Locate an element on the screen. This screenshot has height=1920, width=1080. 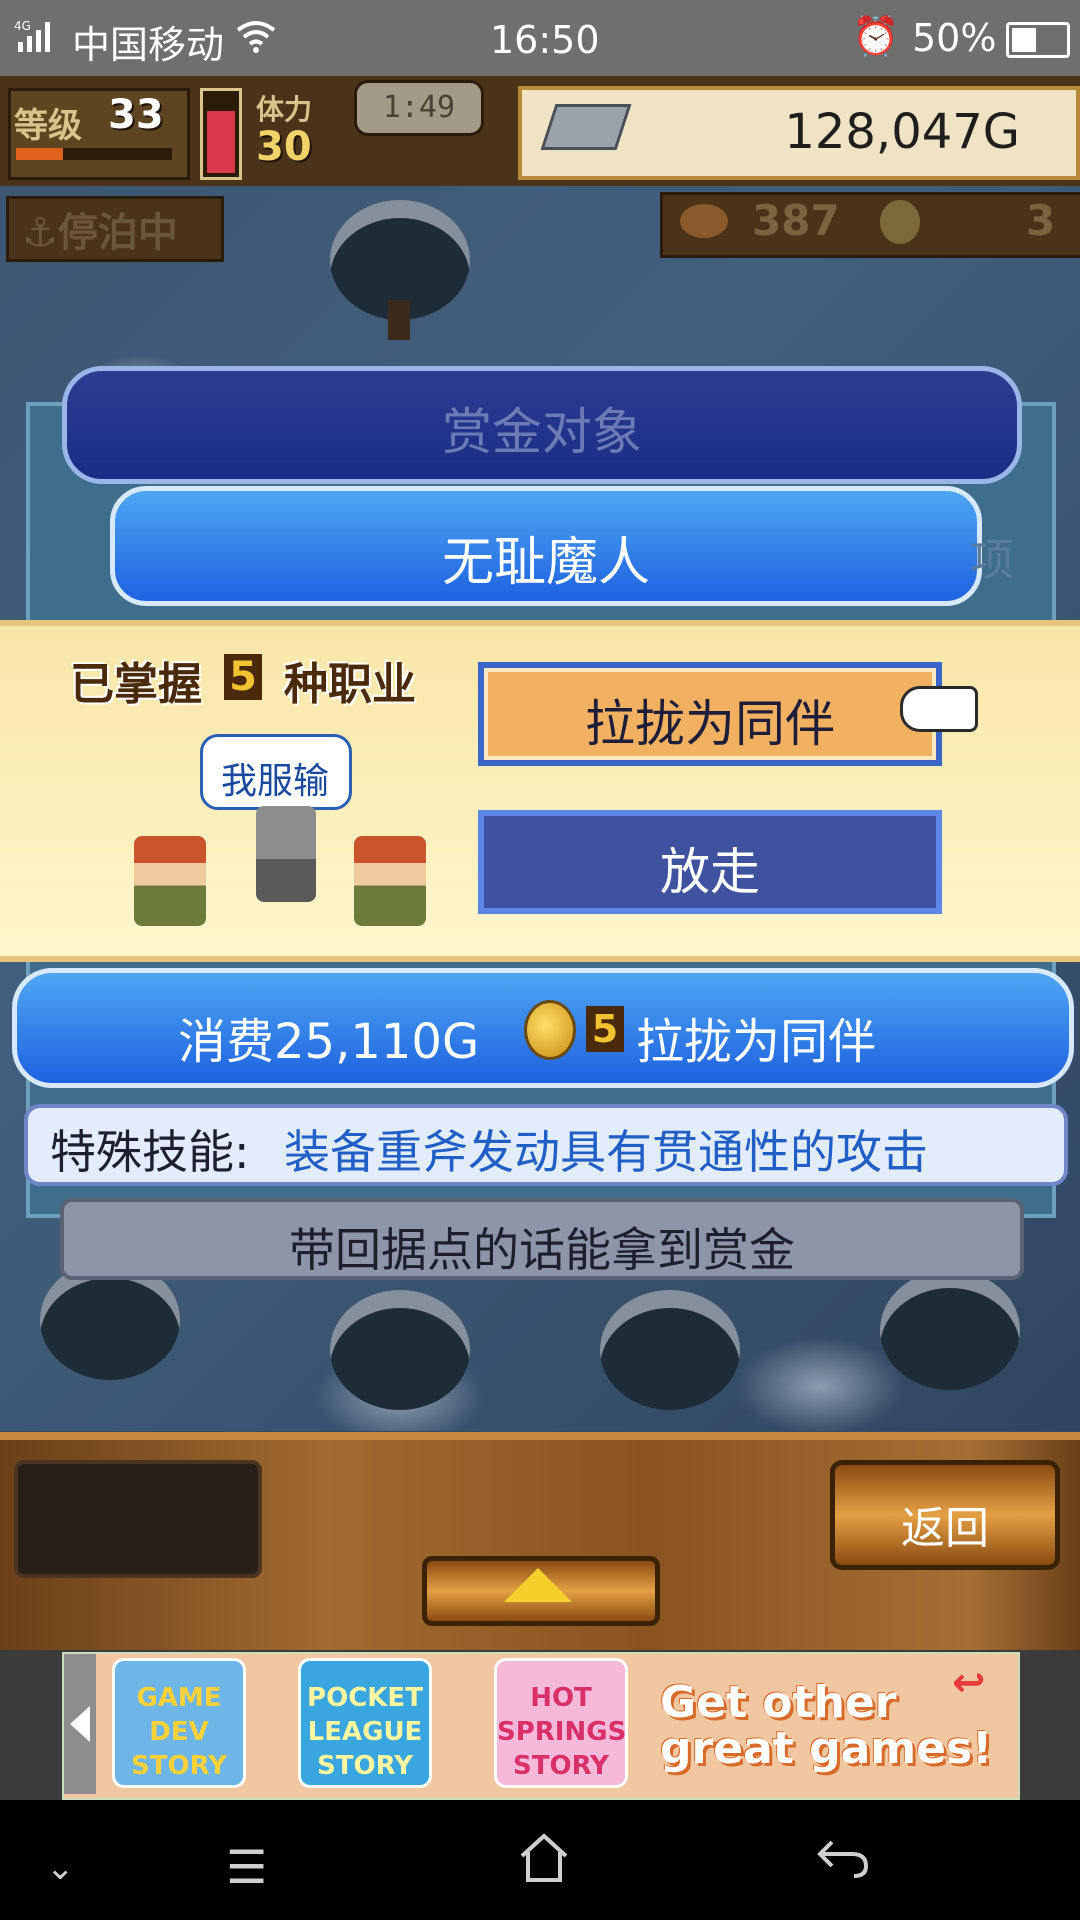
bounty-header-title: 赏金对象 is located at coordinates (542, 432).